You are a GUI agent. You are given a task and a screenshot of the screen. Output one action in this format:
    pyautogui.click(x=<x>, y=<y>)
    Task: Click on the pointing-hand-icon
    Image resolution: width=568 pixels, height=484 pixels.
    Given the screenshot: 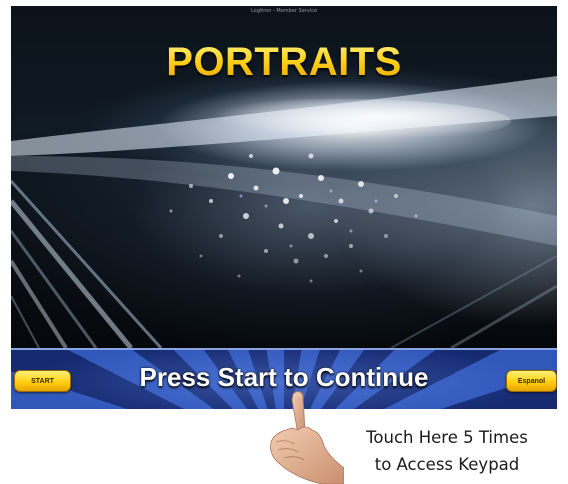 What is the action you would take?
    pyautogui.click(x=307, y=437)
    